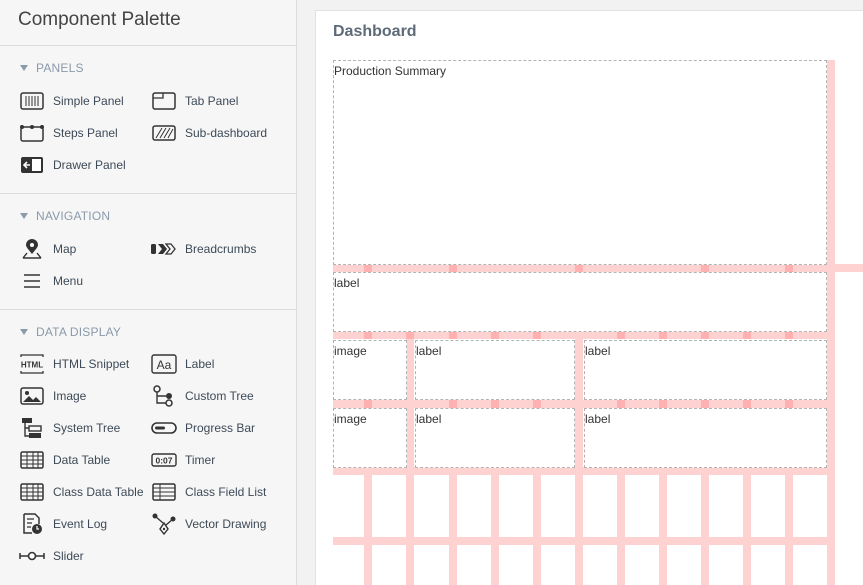 The image size is (863, 585). I want to click on palette-item-label: Menu, so click(68, 281).